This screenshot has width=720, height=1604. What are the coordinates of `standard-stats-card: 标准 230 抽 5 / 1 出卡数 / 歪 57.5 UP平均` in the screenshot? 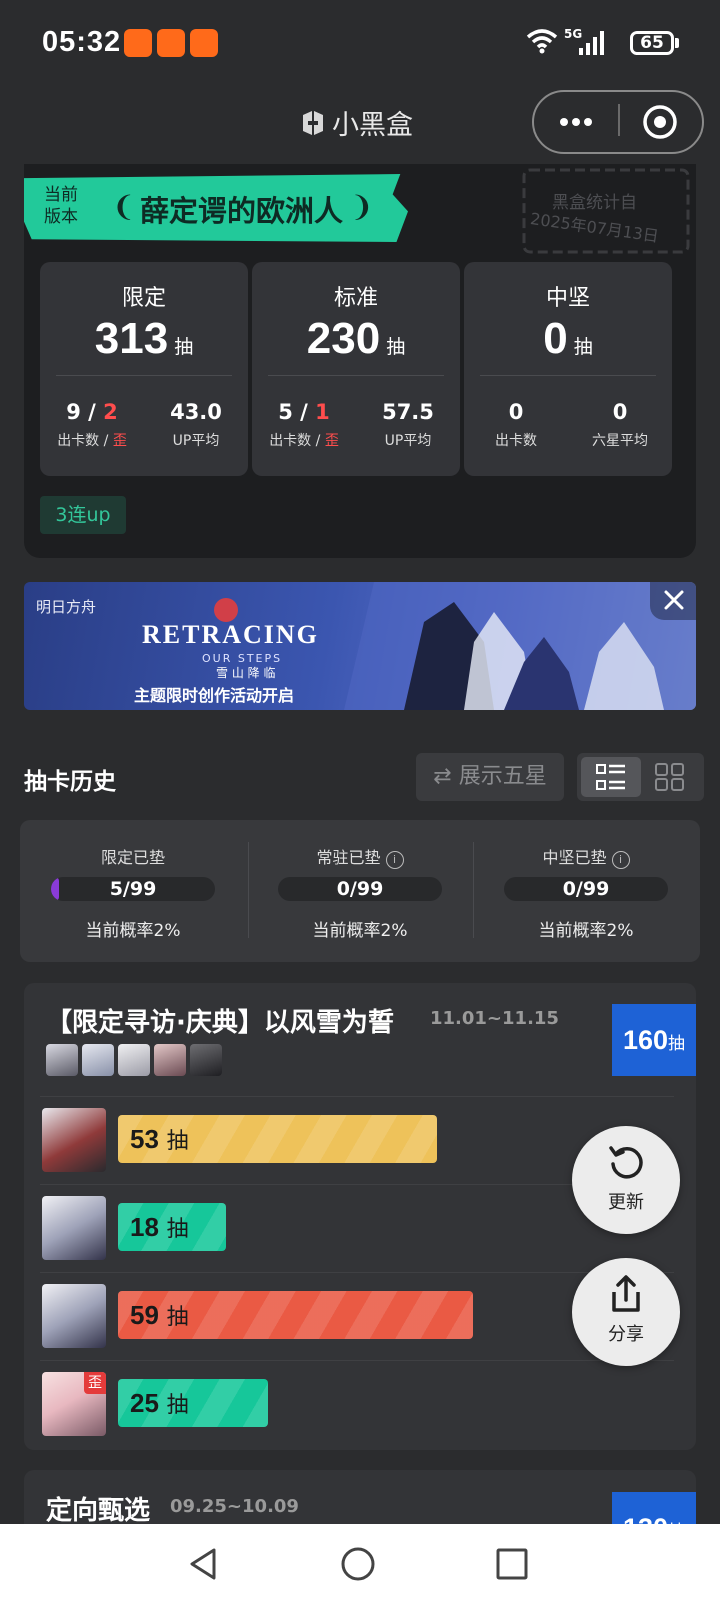 It's located at (356, 369).